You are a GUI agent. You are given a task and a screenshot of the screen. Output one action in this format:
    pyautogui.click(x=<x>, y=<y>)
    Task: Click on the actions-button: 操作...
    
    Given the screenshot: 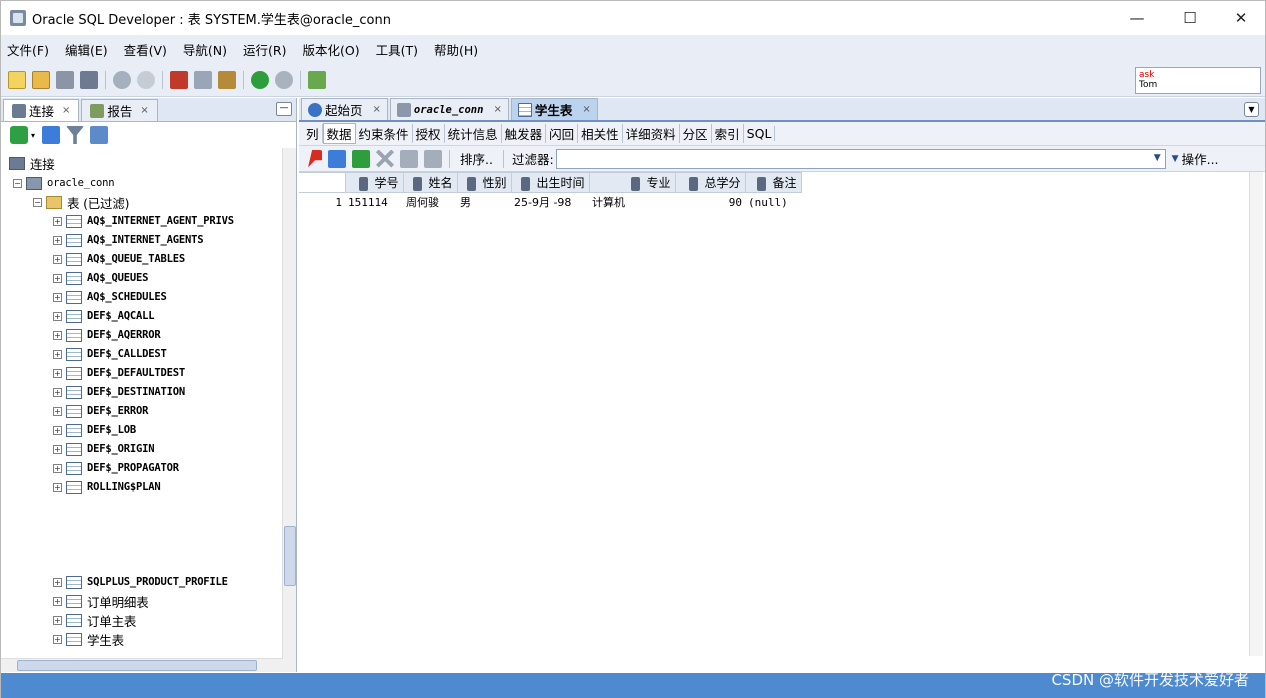 What is the action you would take?
    pyautogui.click(x=1200, y=158)
    